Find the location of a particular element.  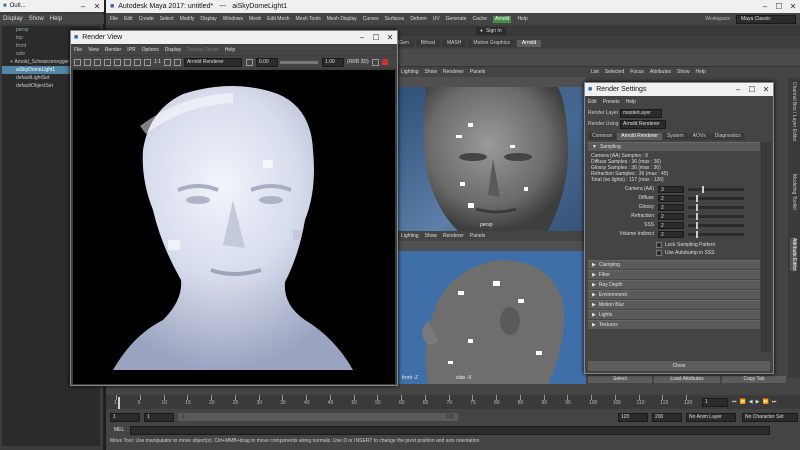

display-alpha-icon is located at coordinates (177, 62).